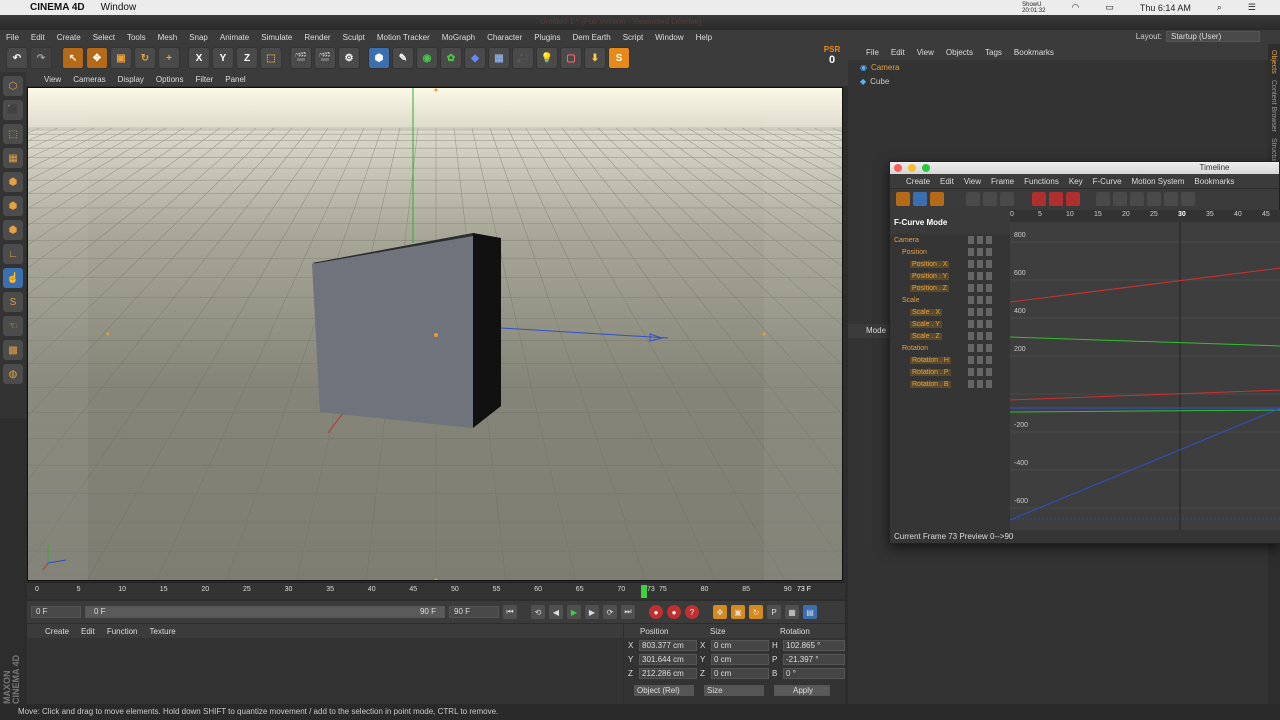 The width and height of the screenshot is (1280, 720). Describe the element at coordinates (990, 198) in the screenshot. I see `frame-selected-button` at that location.